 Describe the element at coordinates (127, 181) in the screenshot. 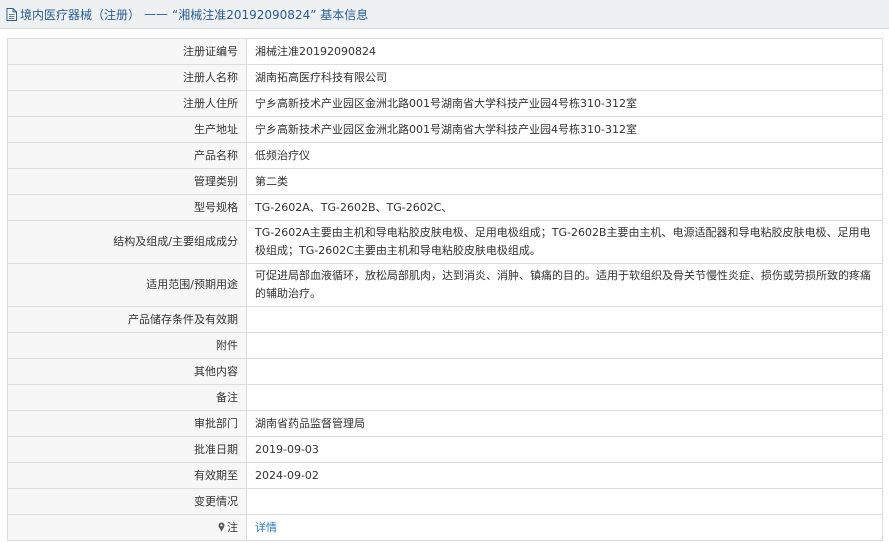

I see `row-label: 管理类别` at that location.